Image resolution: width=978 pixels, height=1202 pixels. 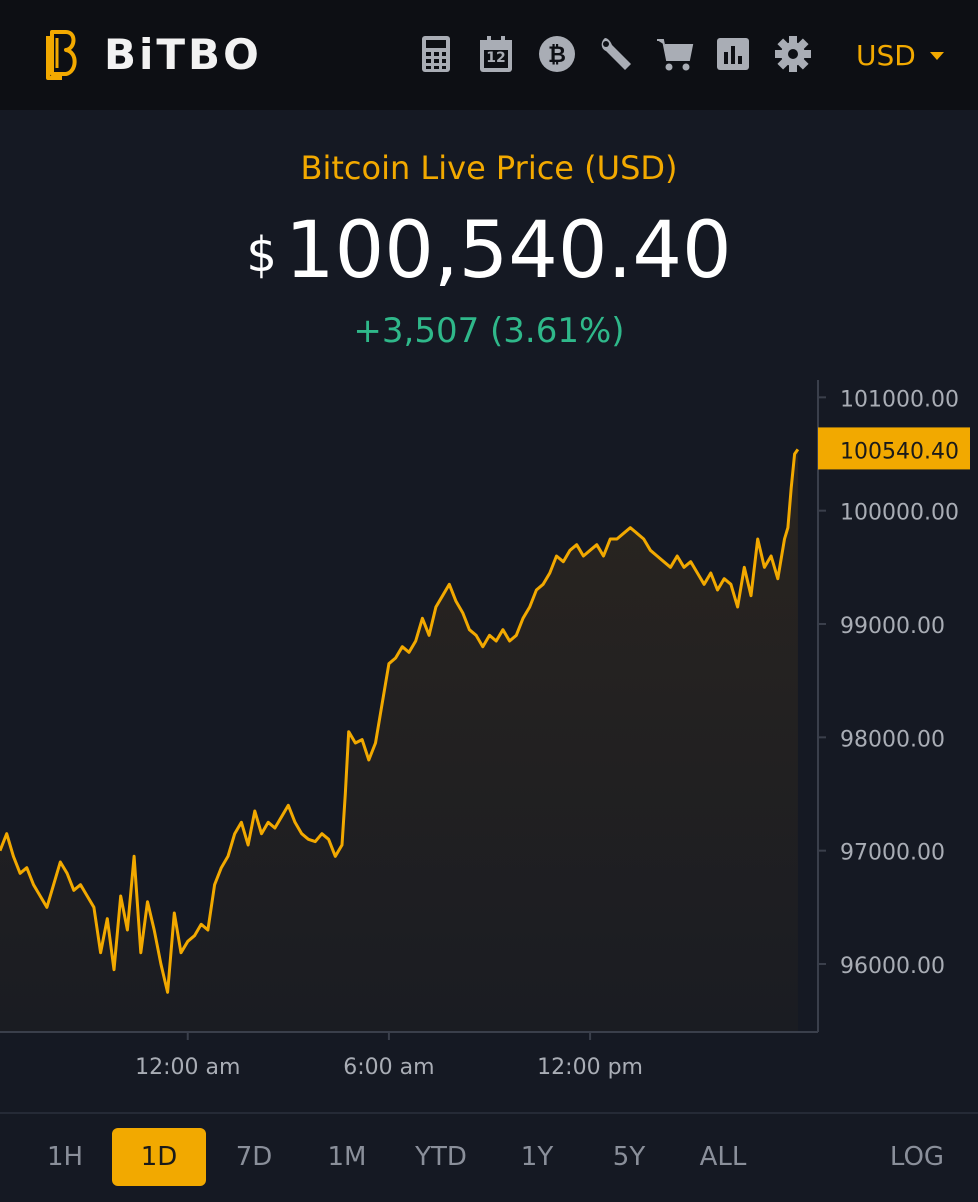 I want to click on price-change: +3,507 (3.61%), so click(x=489, y=331).